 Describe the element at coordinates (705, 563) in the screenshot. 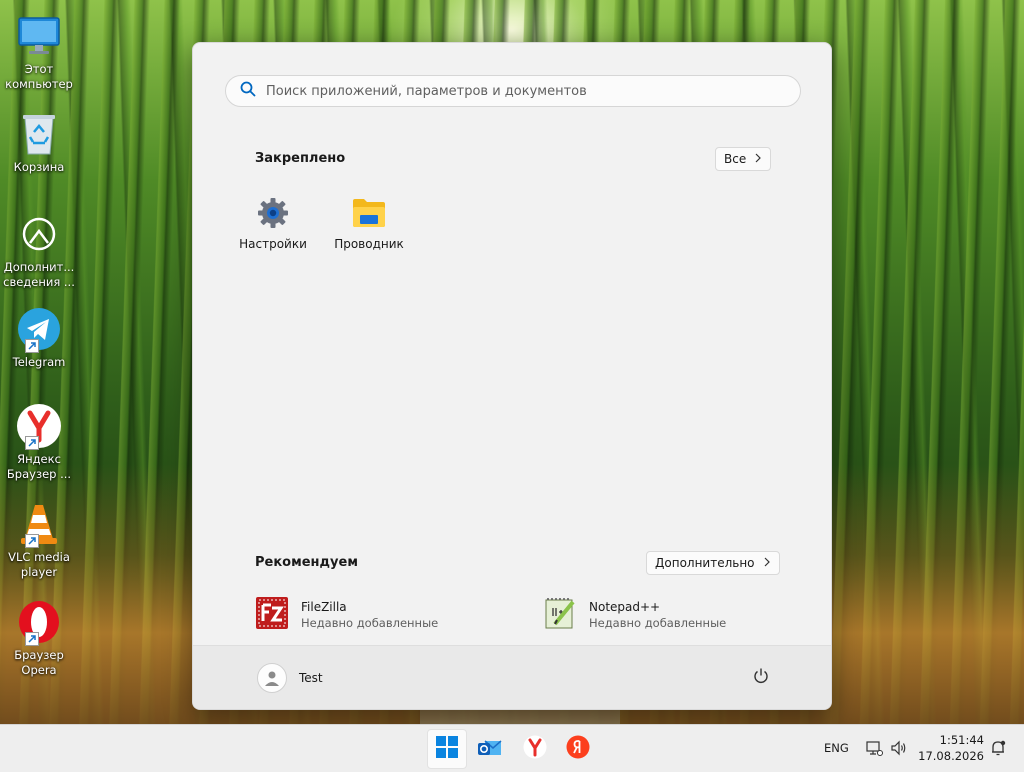

I see `more-button-label: Дополнительно` at that location.